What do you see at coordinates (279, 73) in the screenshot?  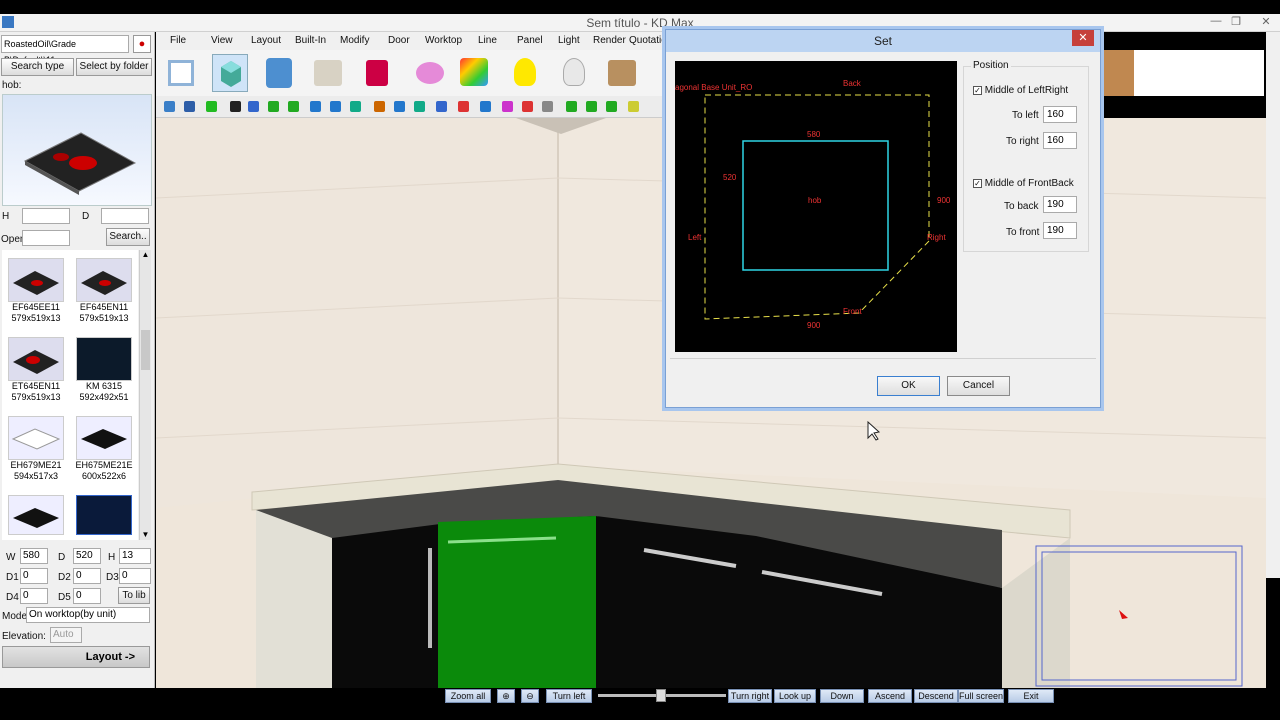 I see `appliance-icon` at bounding box center [279, 73].